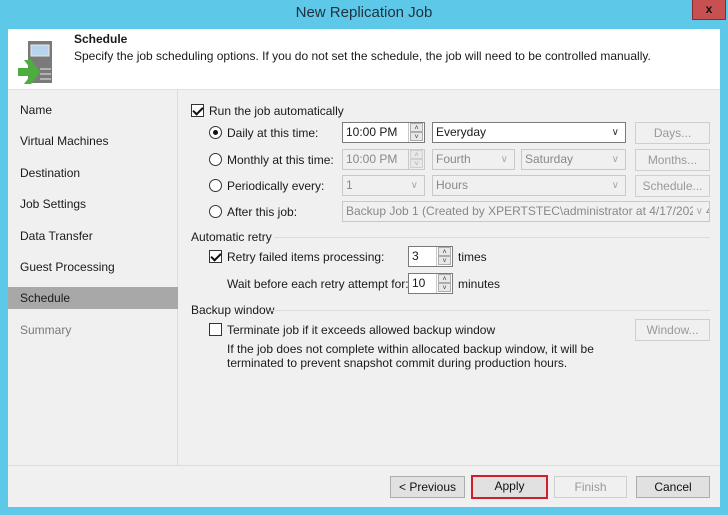 The height and width of the screenshot is (515, 728). Describe the element at coordinates (93, 204) in the screenshot. I see `sidebar-item-job-settings: Job Settings` at that location.